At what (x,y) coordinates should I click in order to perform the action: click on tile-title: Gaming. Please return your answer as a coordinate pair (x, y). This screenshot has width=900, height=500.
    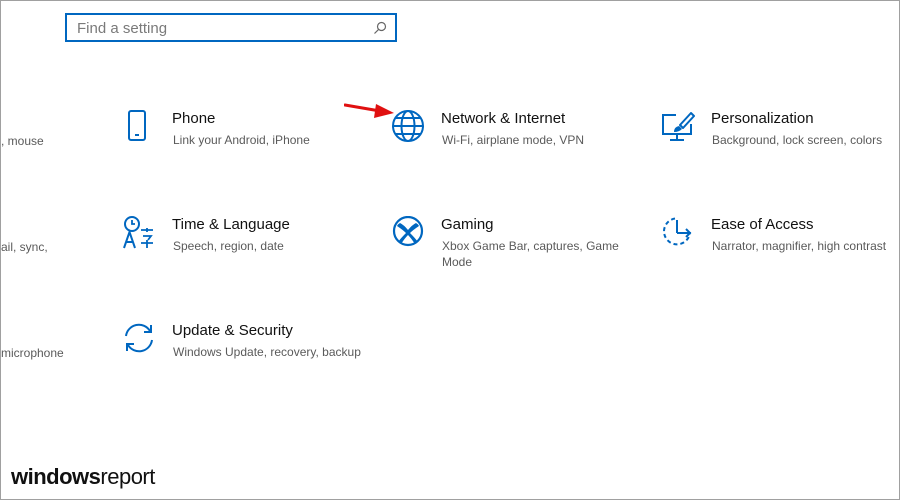
    Looking at the image, I should click on (467, 224).